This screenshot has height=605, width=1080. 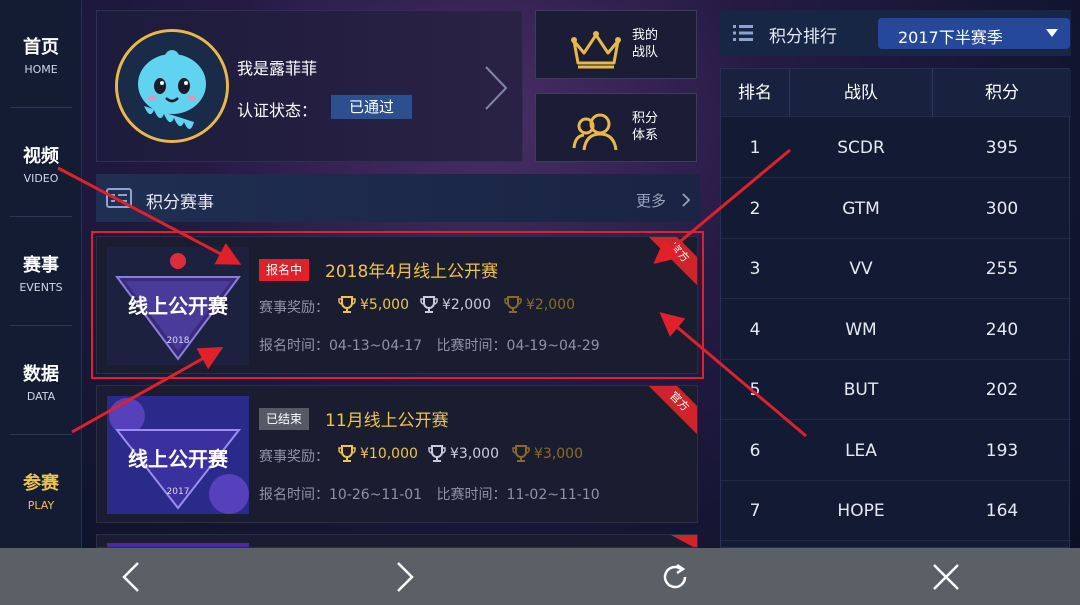 I want to click on column-header: 积分, so click(x=1002, y=93).